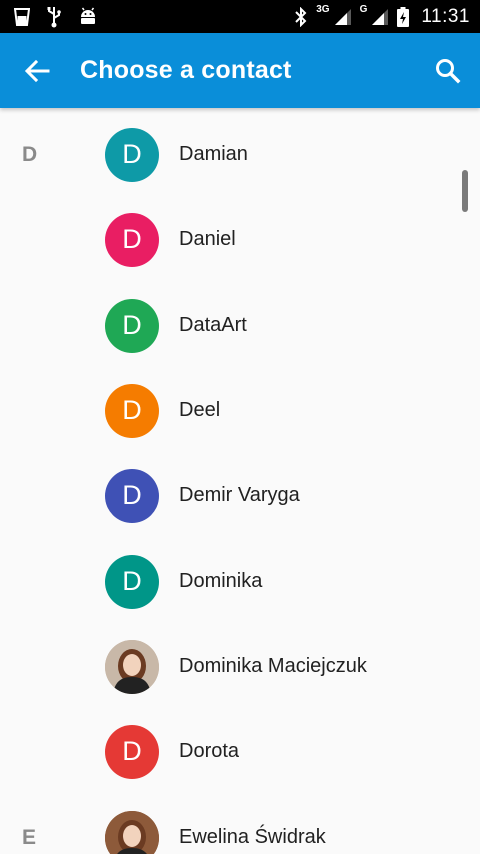 This screenshot has height=854, width=480. What do you see at coordinates (29, 837) in the screenshot?
I see `section-header-letter: E` at bounding box center [29, 837].